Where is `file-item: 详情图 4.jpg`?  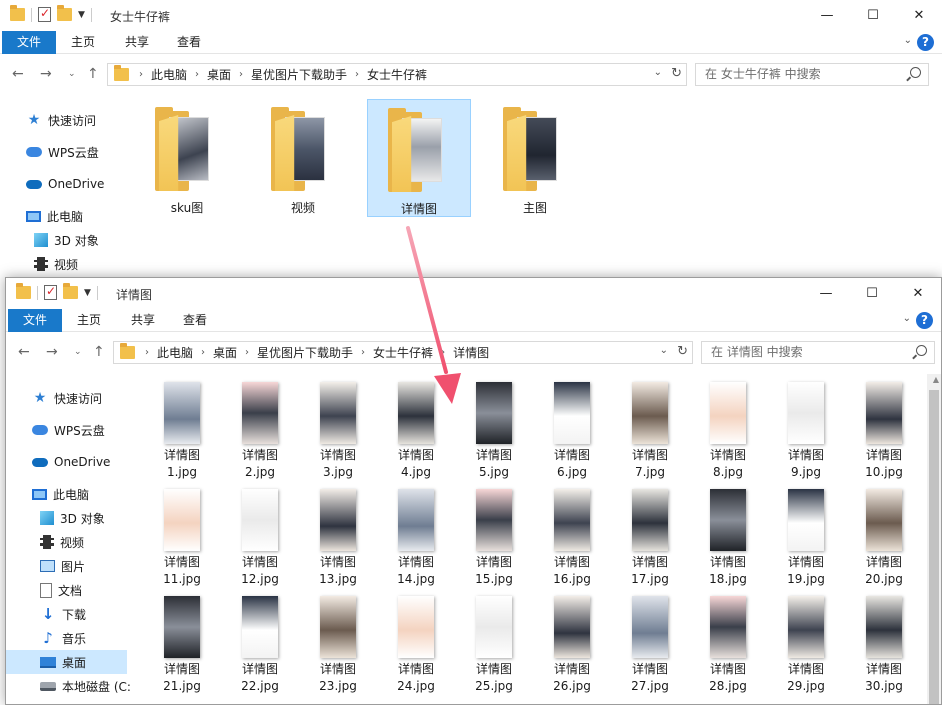
file-item: 详情图 4.jpg is located at coordinates (416, 432).